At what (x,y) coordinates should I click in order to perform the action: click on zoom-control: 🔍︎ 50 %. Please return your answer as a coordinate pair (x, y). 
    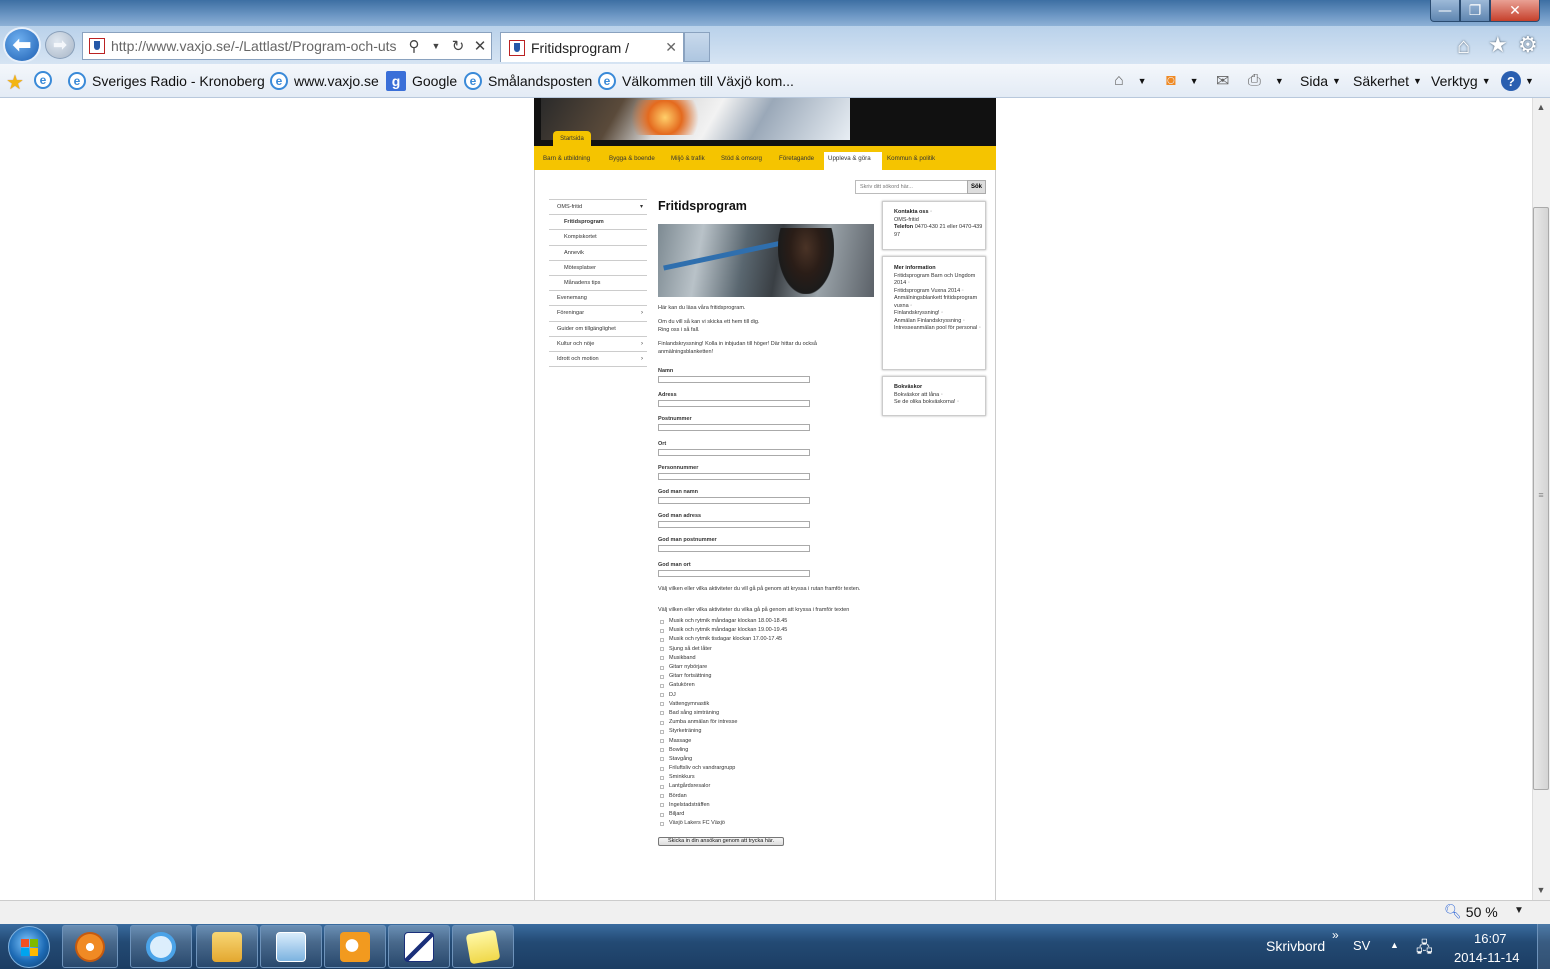
    Looking at the image, I should click on (1471, 911).